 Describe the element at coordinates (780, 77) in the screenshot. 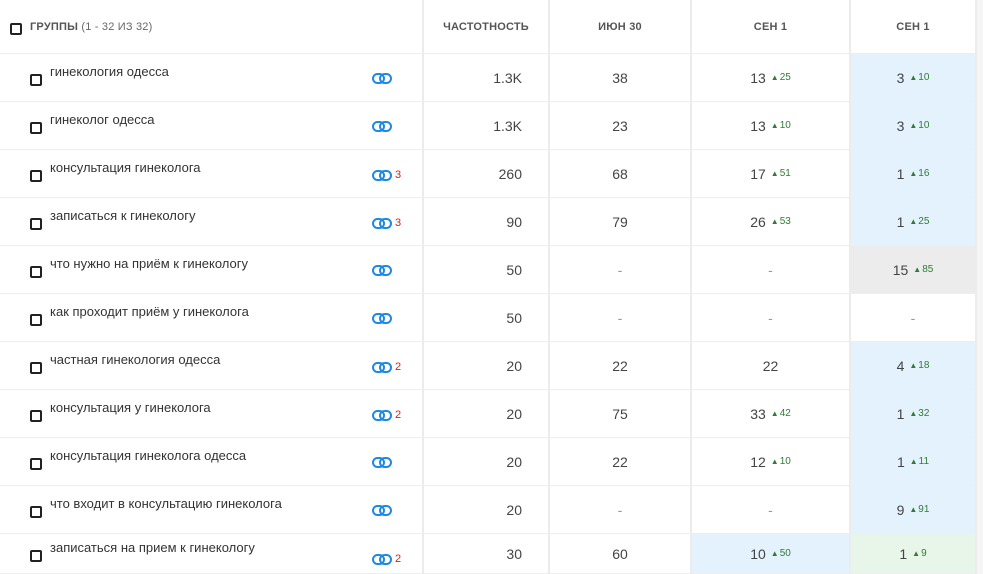

I see `sep1a-change: ▲25` at that location.